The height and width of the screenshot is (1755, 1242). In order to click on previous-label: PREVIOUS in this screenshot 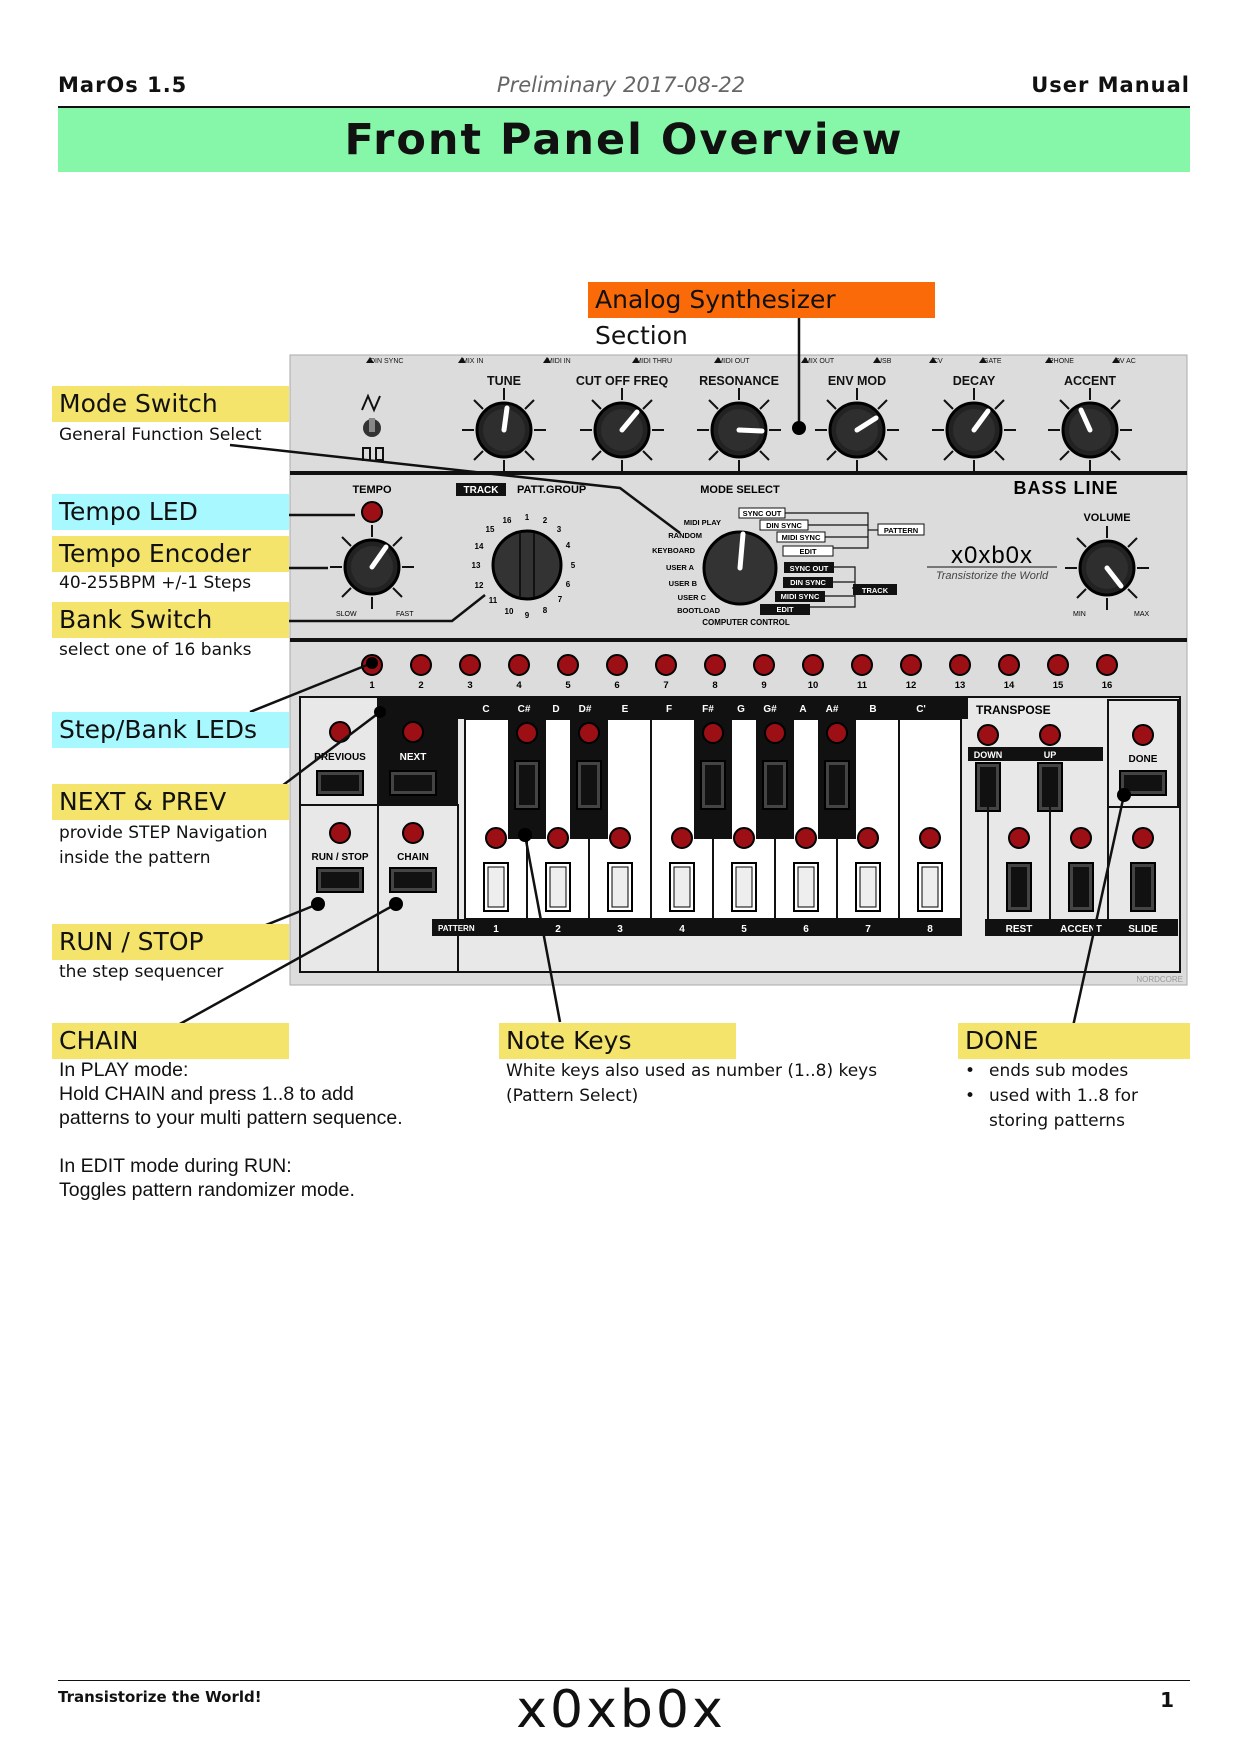, I will do `click(340, 757)`.